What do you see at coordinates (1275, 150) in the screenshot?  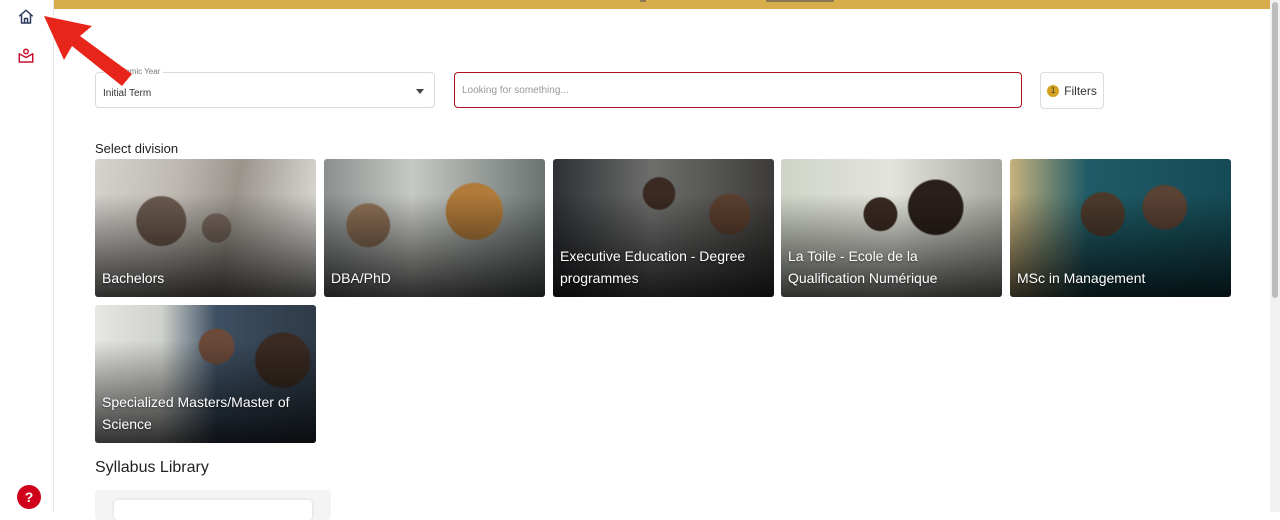 I see `scrollbar-thumb` at bounding box center [1275, 150].